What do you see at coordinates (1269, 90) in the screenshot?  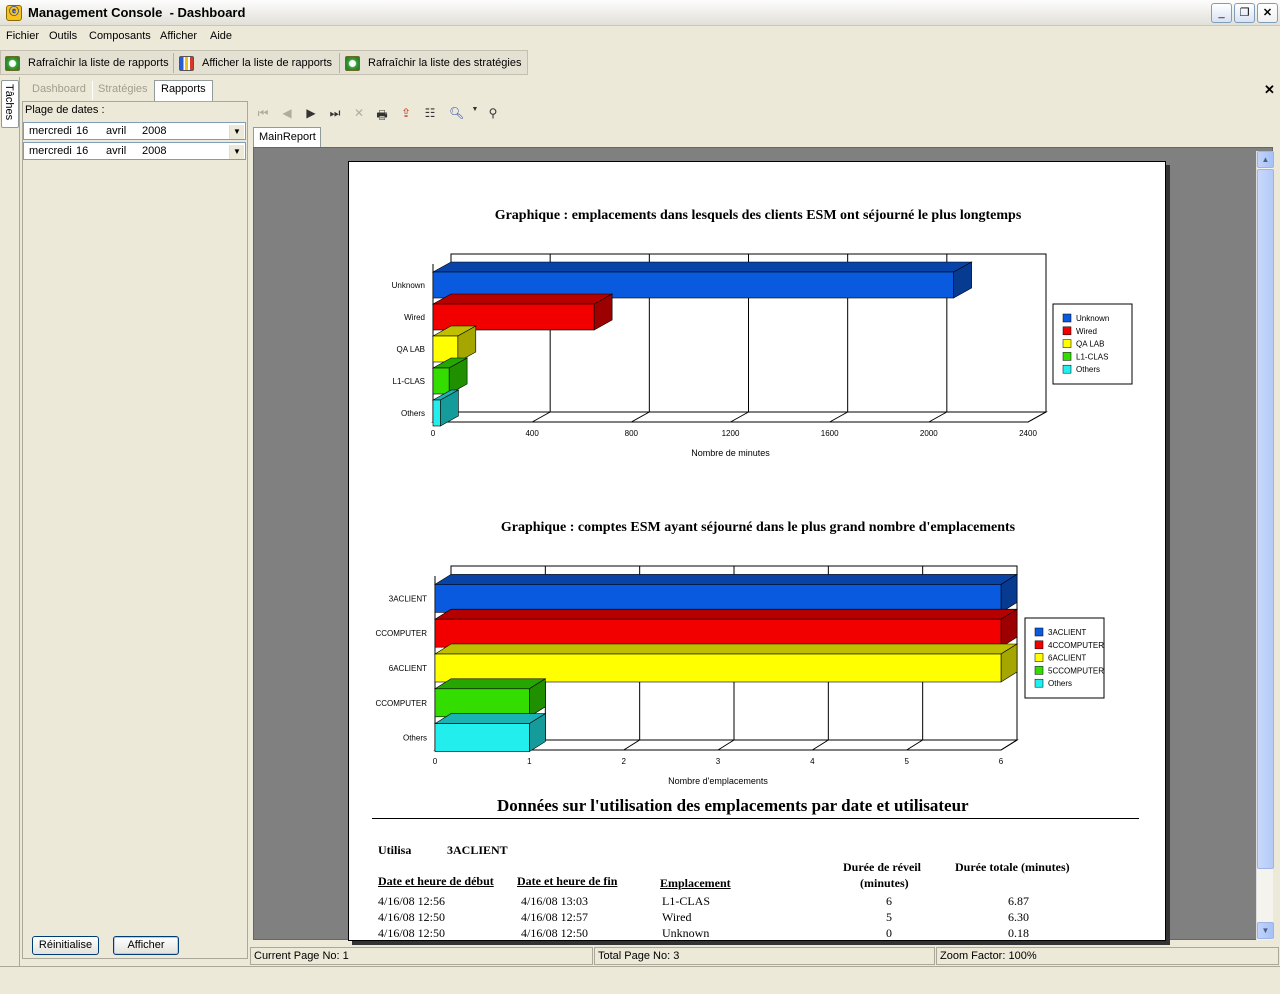 I see `close-tab-icon: ✕` at bounding box center [1269, 90].